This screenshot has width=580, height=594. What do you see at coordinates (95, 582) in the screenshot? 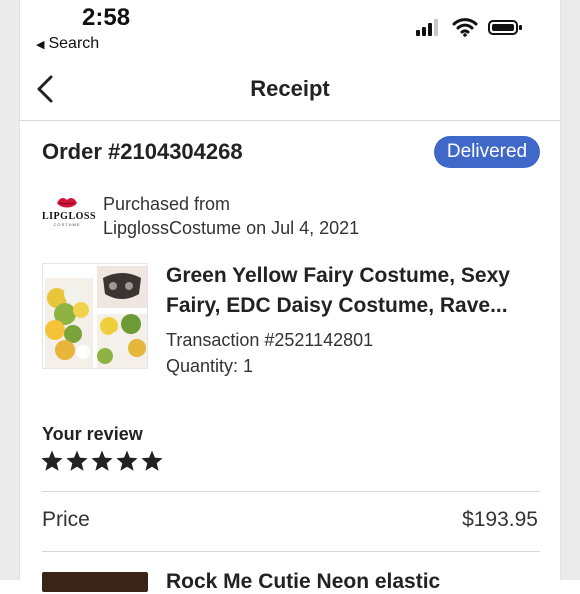
I see `next-item-photo` at bounding box center [95, 582].